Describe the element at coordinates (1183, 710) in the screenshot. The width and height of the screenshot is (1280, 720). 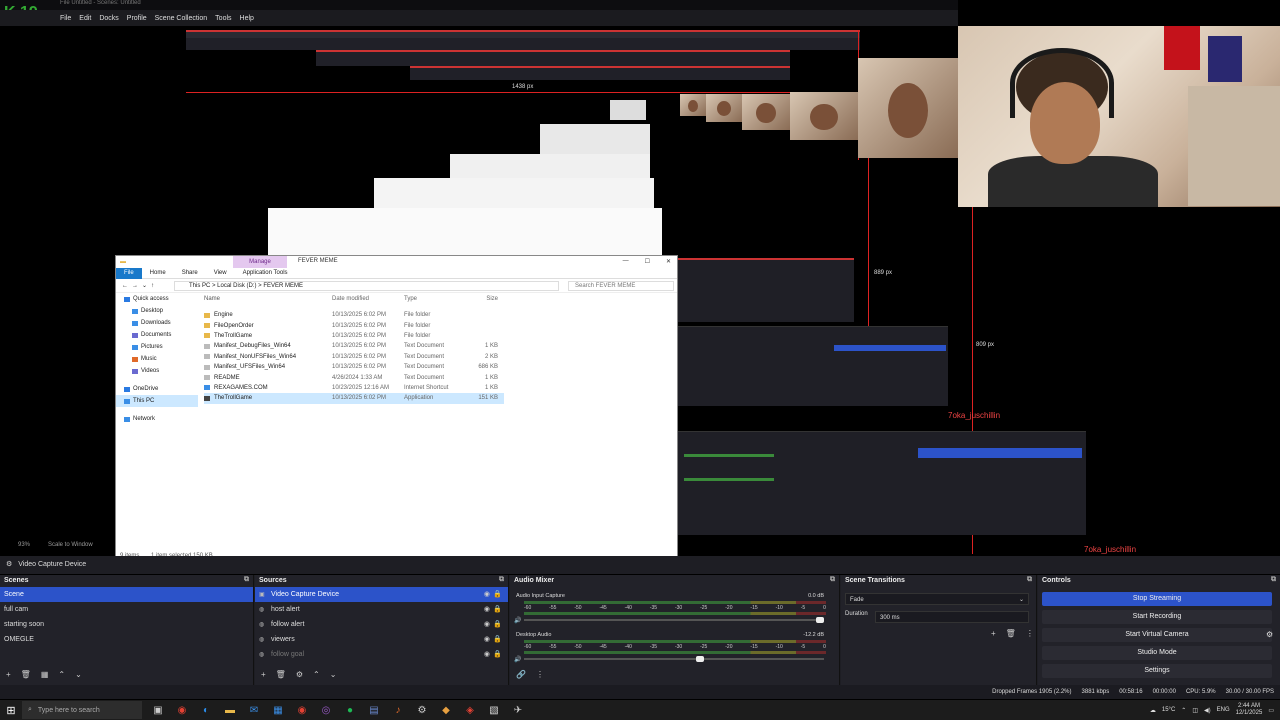
I see `chevron-up-icon: ⌃` at that location.